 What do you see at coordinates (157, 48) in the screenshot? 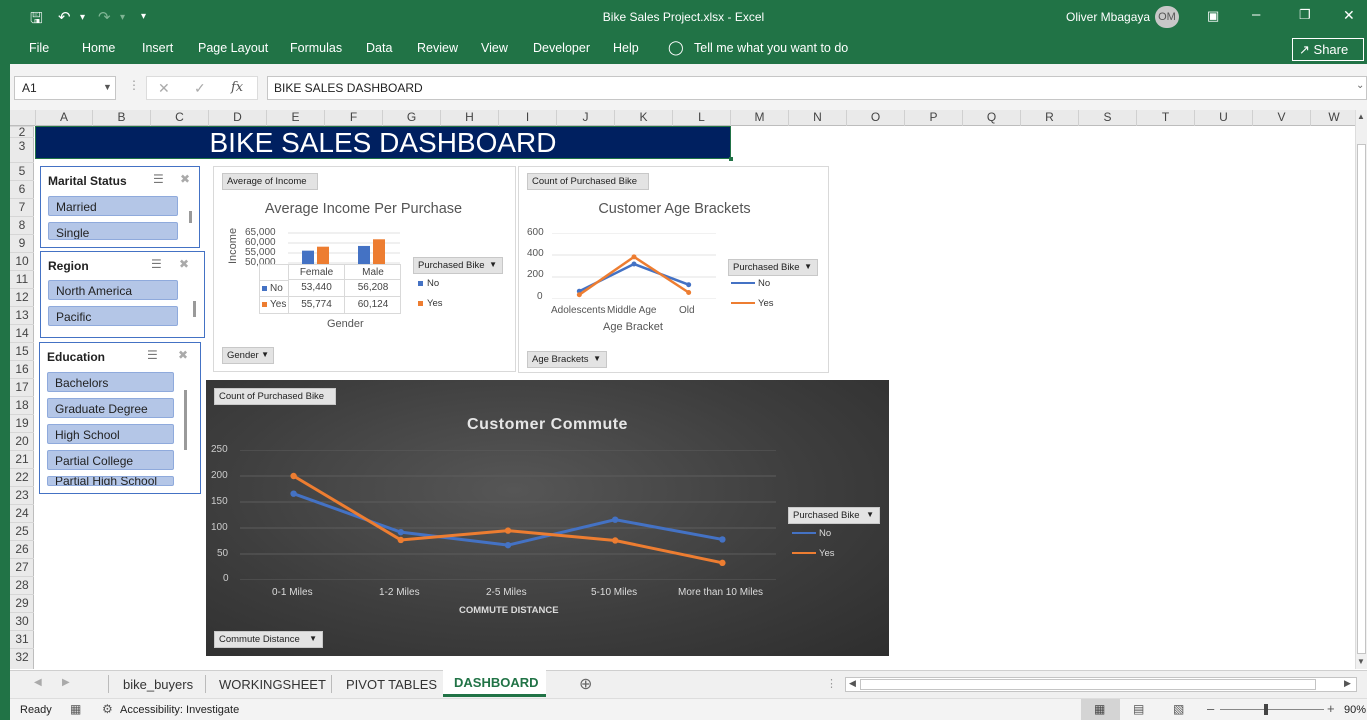
I see `tab-insert: Insert` at bounding box center [157, 48].